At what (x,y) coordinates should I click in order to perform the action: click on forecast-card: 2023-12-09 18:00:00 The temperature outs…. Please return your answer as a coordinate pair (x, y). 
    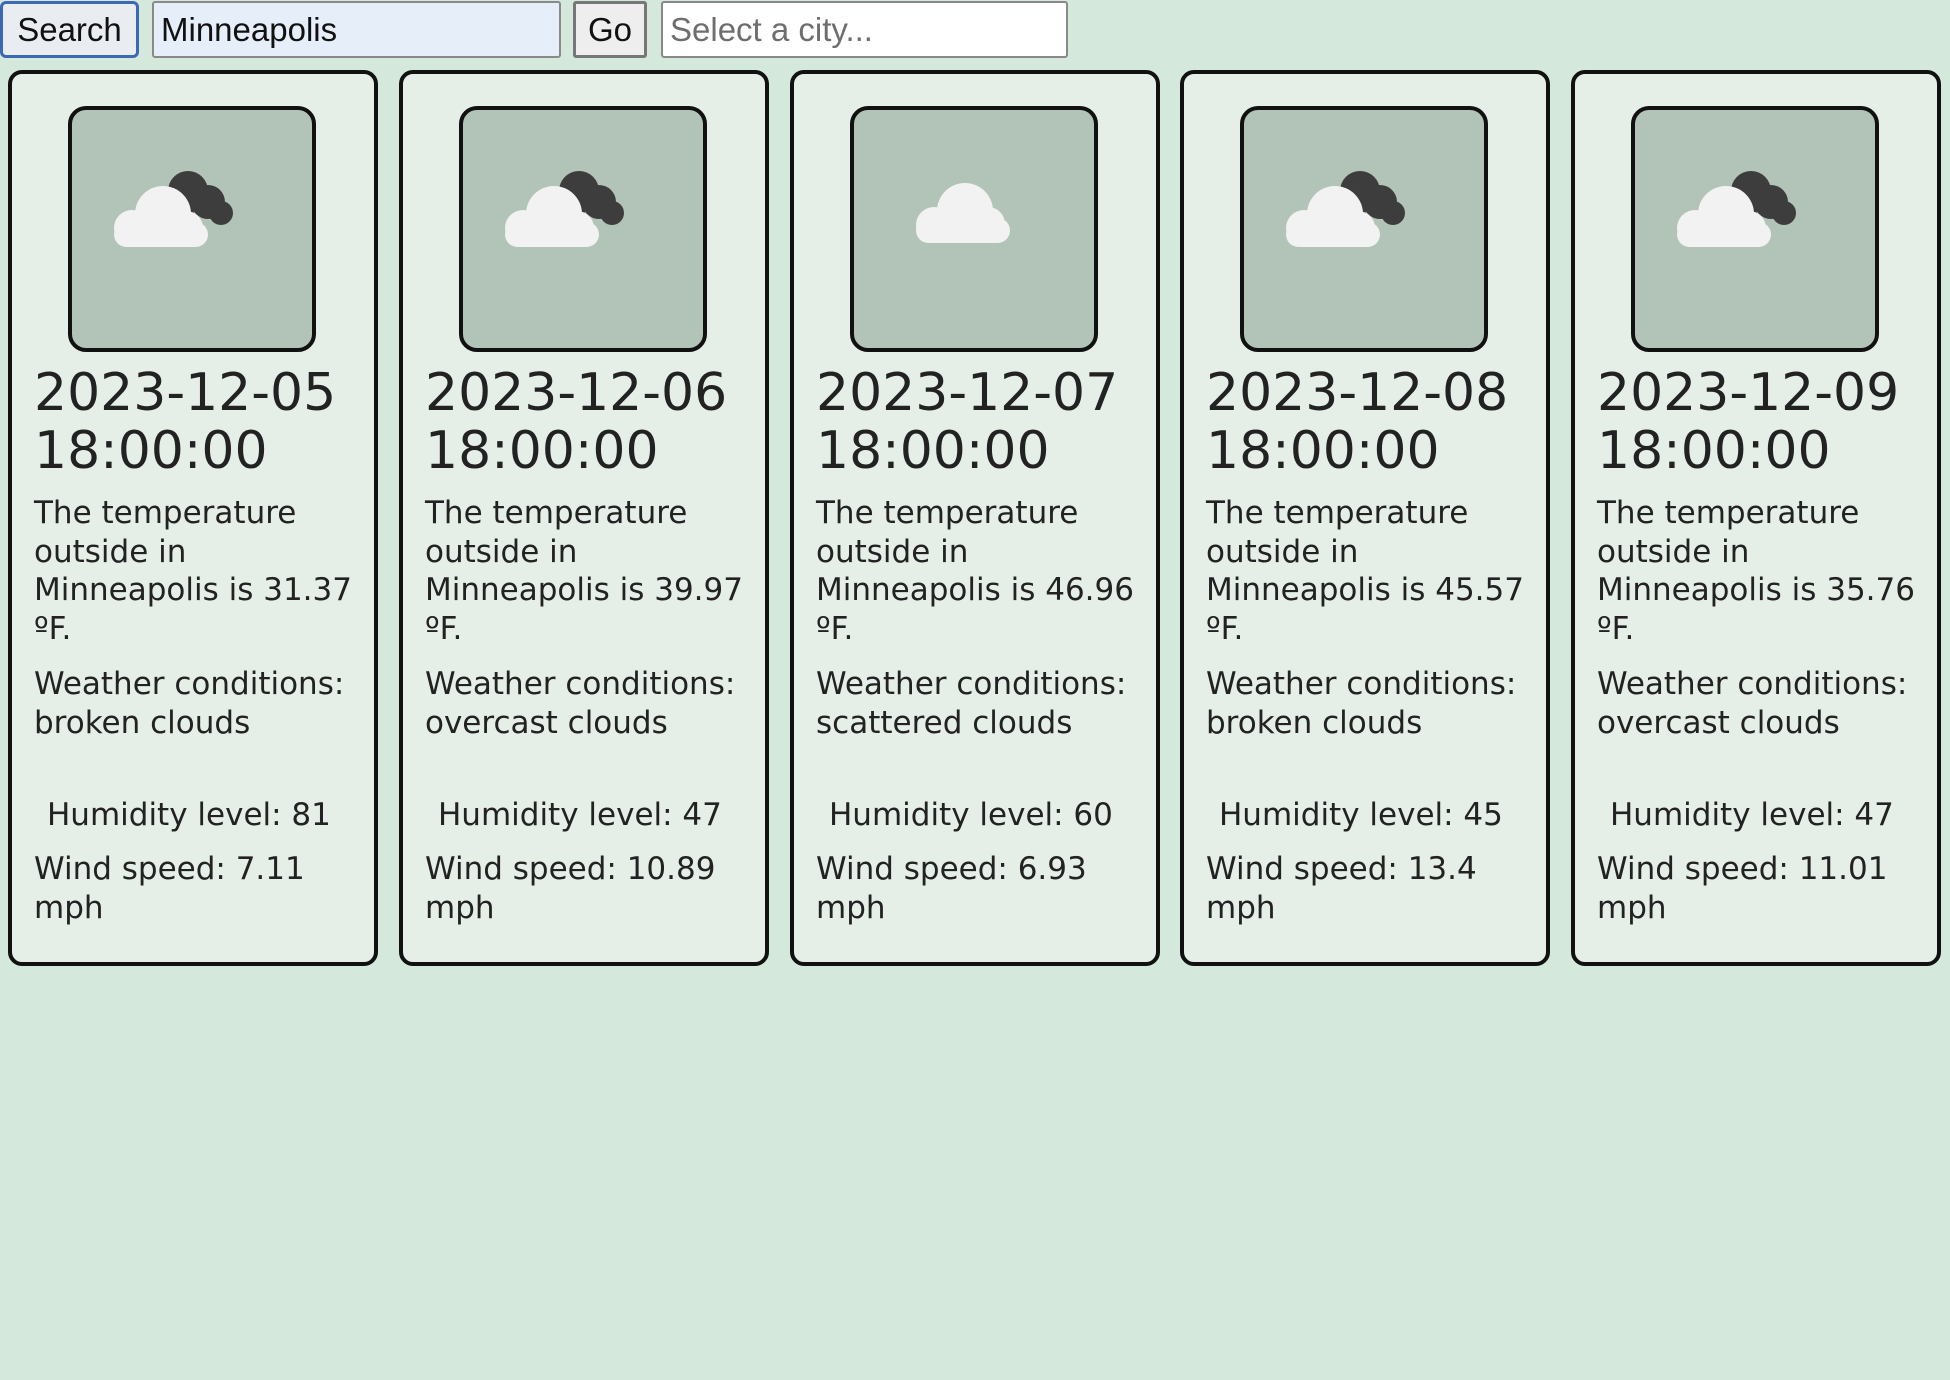
    Looking at the image, I should click on (1756, 518).